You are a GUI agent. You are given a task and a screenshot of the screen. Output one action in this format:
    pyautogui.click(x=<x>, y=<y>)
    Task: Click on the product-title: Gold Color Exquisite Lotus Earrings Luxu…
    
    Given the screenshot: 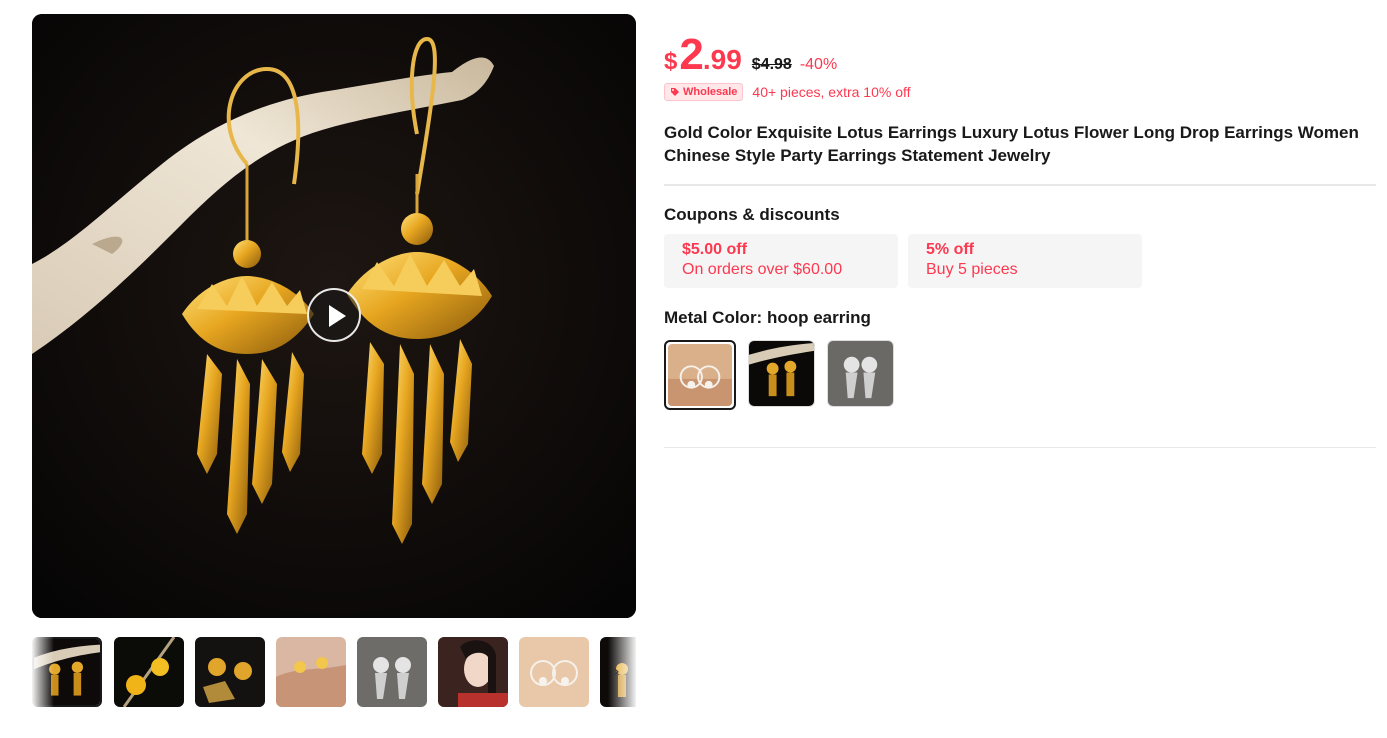 What is the action you would take?
    pyautogui.click(x=1011, y=144)
    